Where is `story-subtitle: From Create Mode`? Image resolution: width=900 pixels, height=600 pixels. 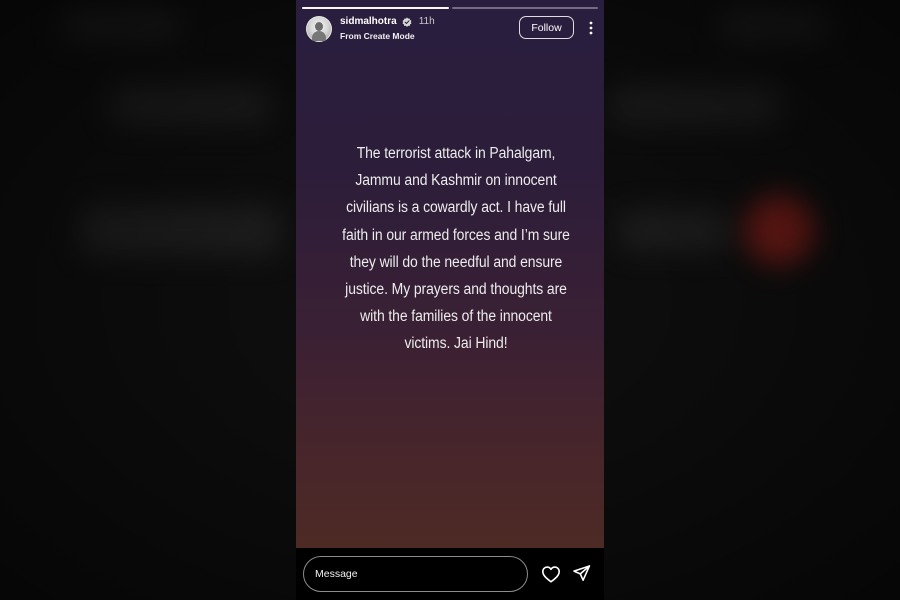 story-subtitle: From Create Mode is located at coordinates (377, 36).